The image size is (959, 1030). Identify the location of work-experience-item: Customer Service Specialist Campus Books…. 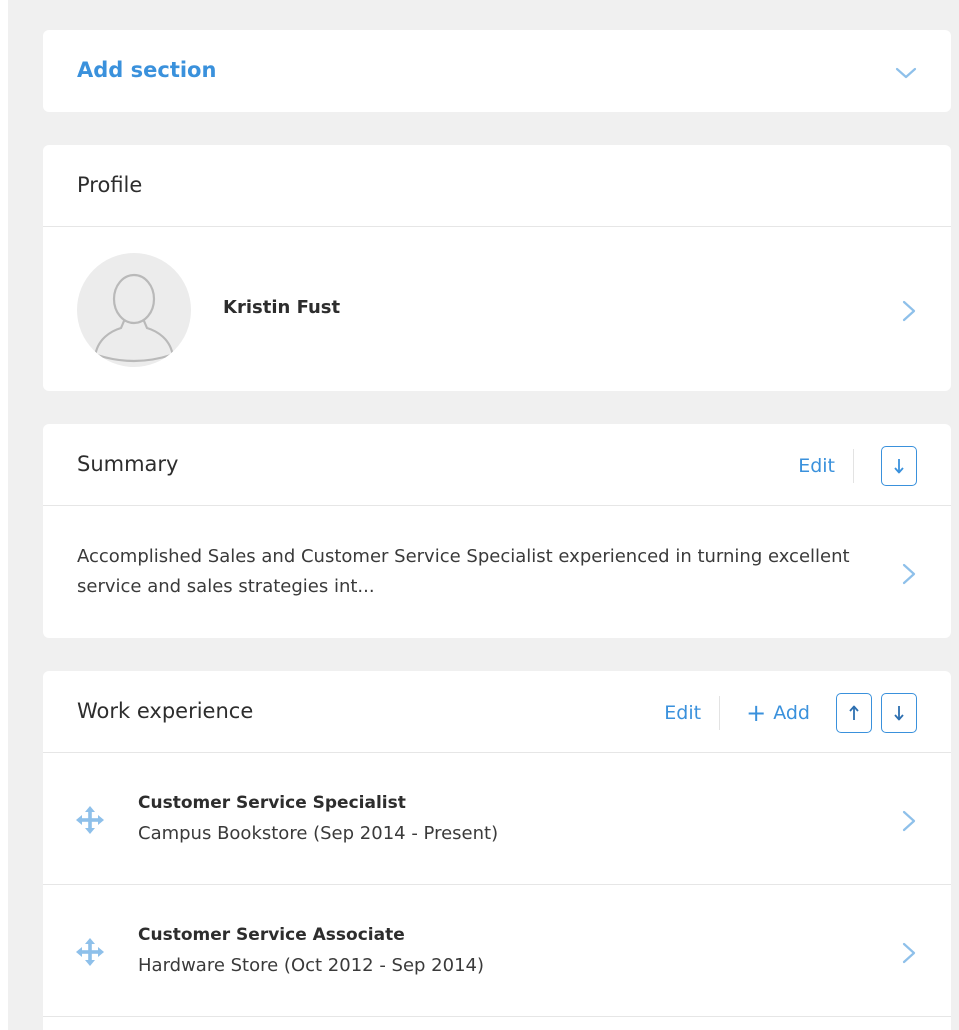
(497, 819).